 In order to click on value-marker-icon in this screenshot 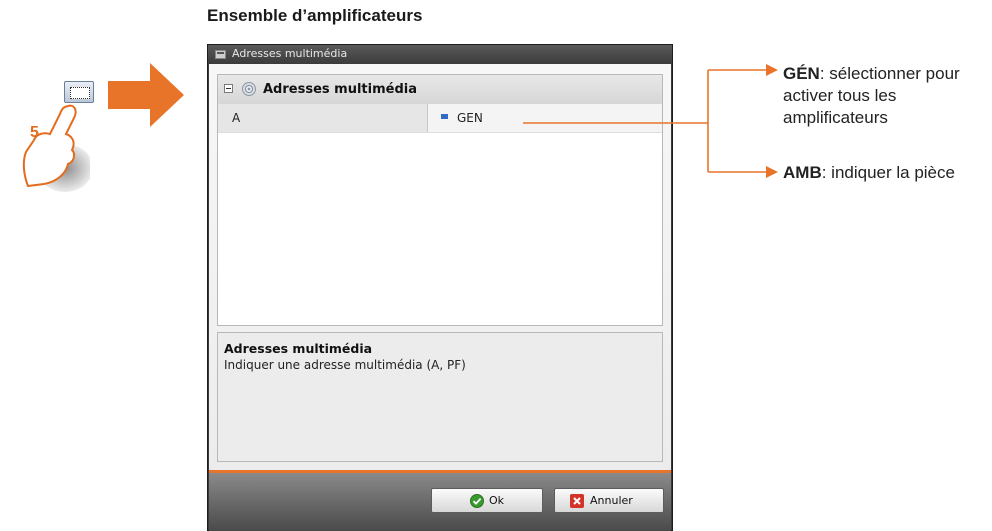, I will do `click(444, 116)`.